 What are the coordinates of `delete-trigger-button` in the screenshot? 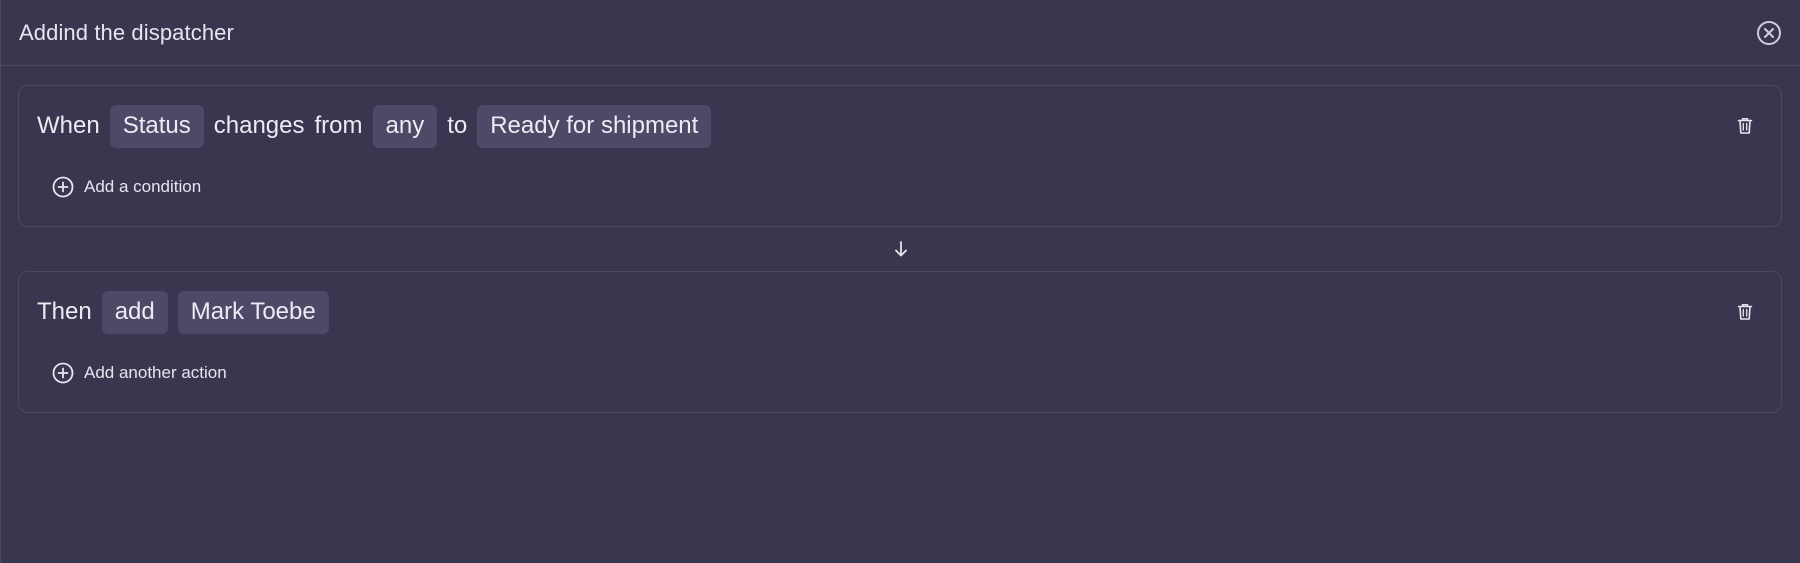 It's located at (1745, 126).